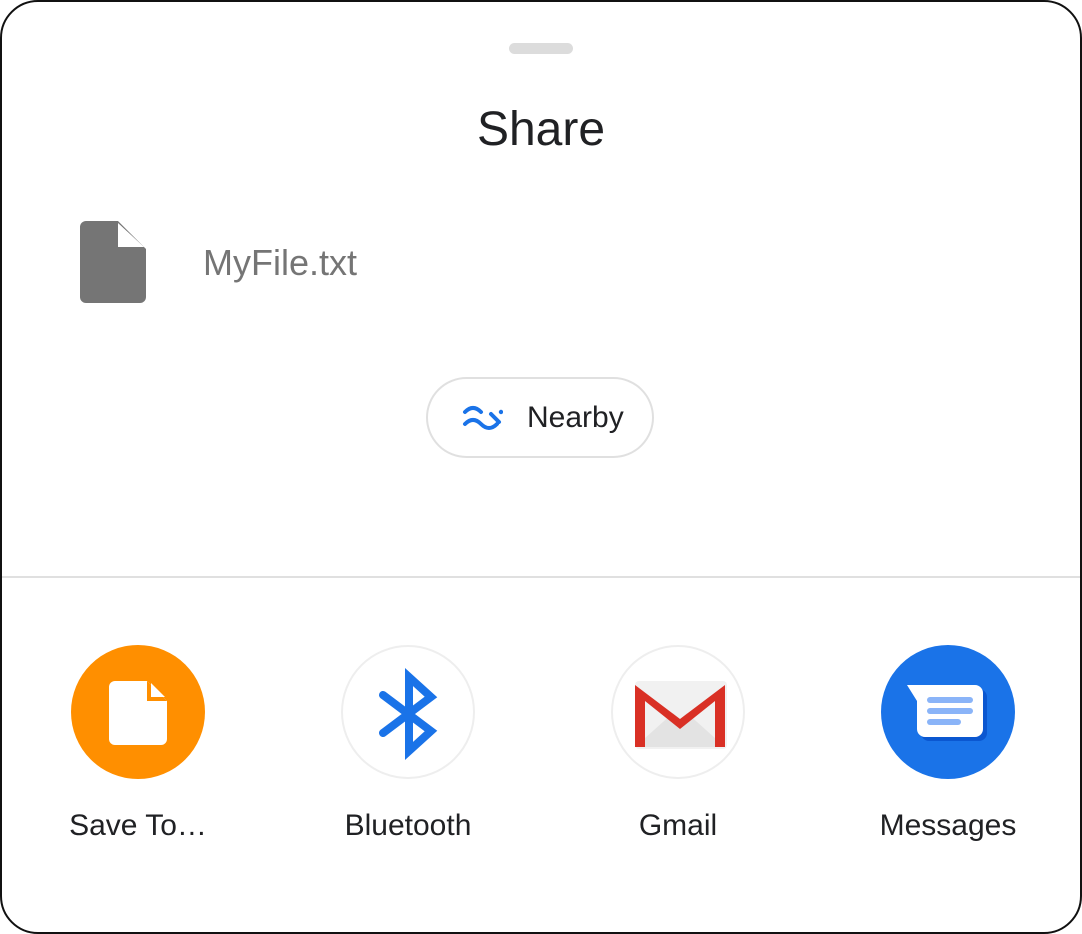 This screenshot has height=934, width=1082. I want to click on file-icon, so click(113, 262).